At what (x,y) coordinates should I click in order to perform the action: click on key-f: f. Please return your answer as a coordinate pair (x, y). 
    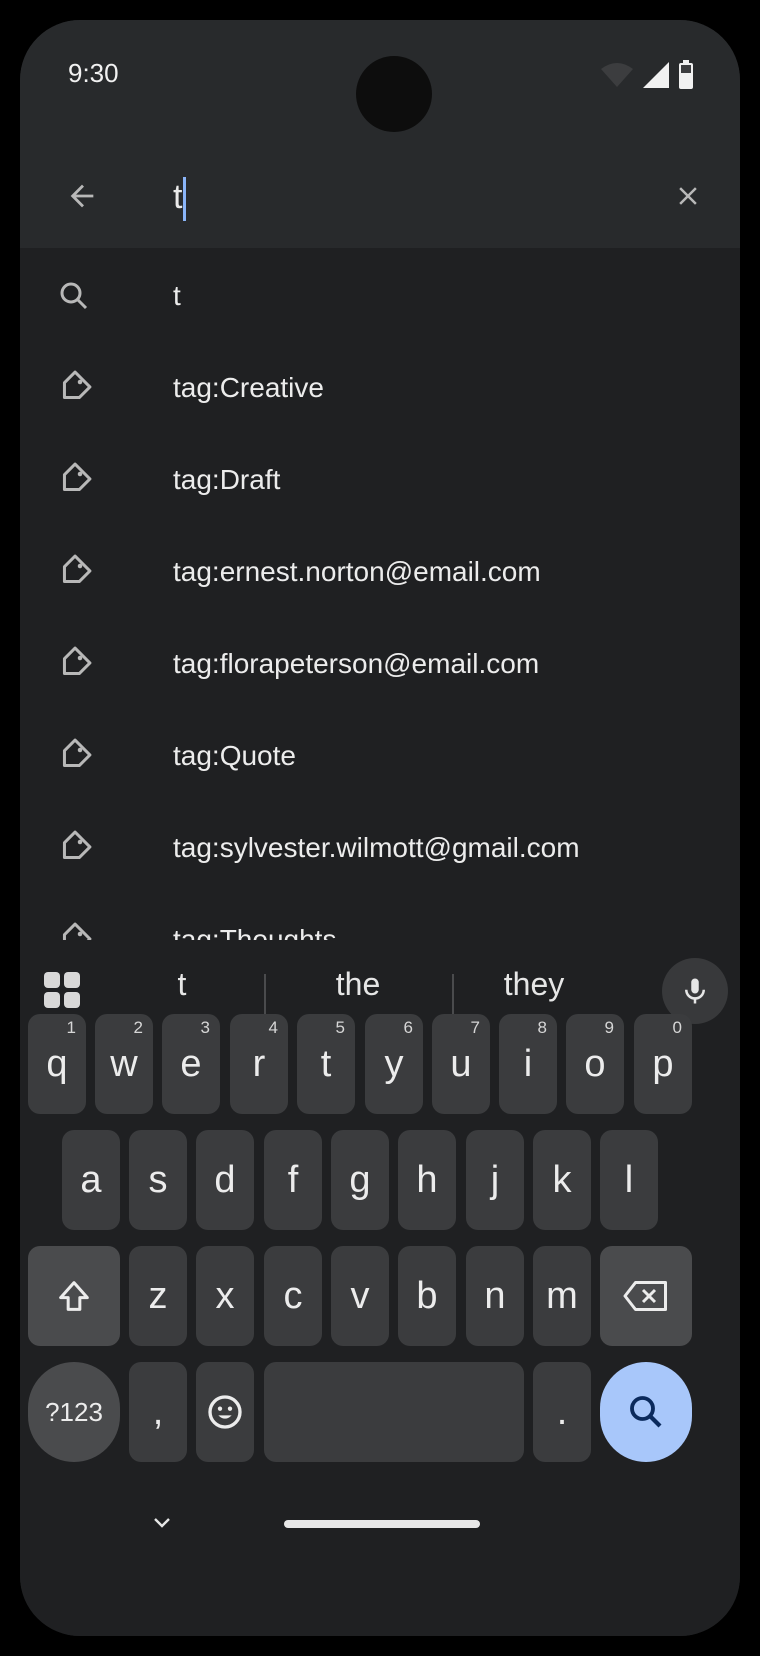
    Looking at the image, I should click on (293, 1180).